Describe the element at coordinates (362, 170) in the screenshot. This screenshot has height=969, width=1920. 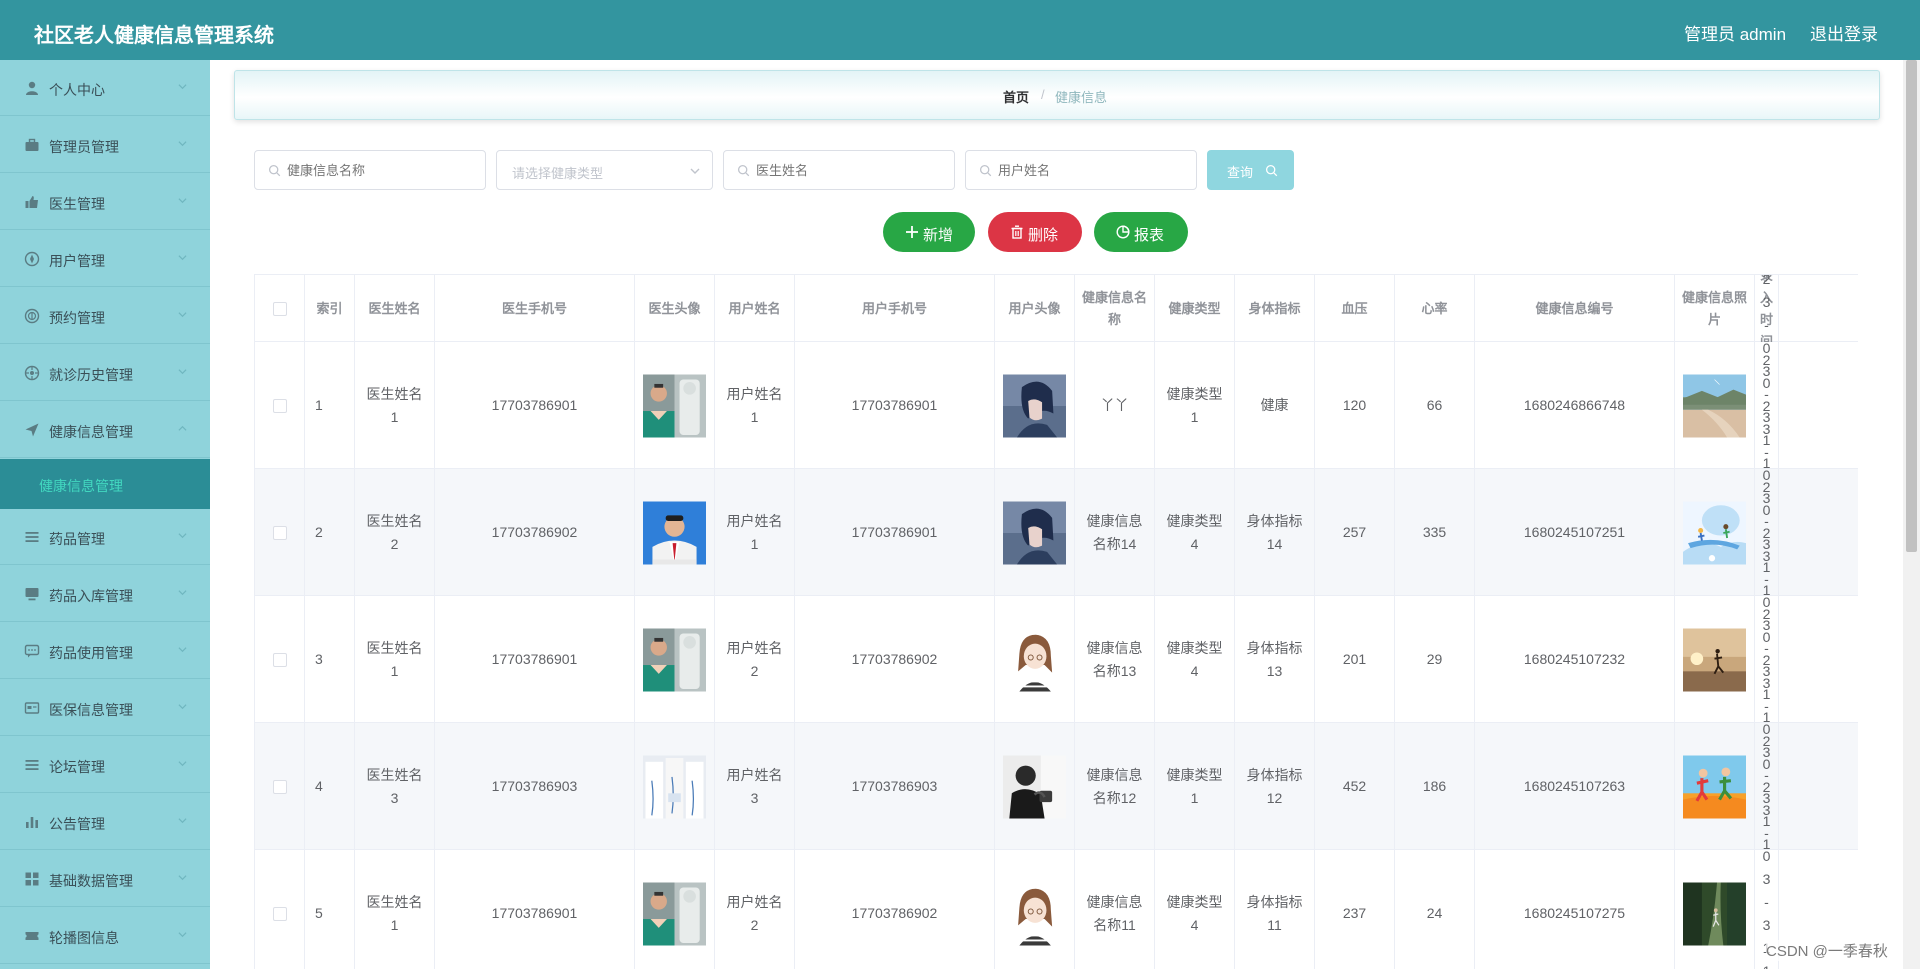
I see `health-name-search-input` at that location.